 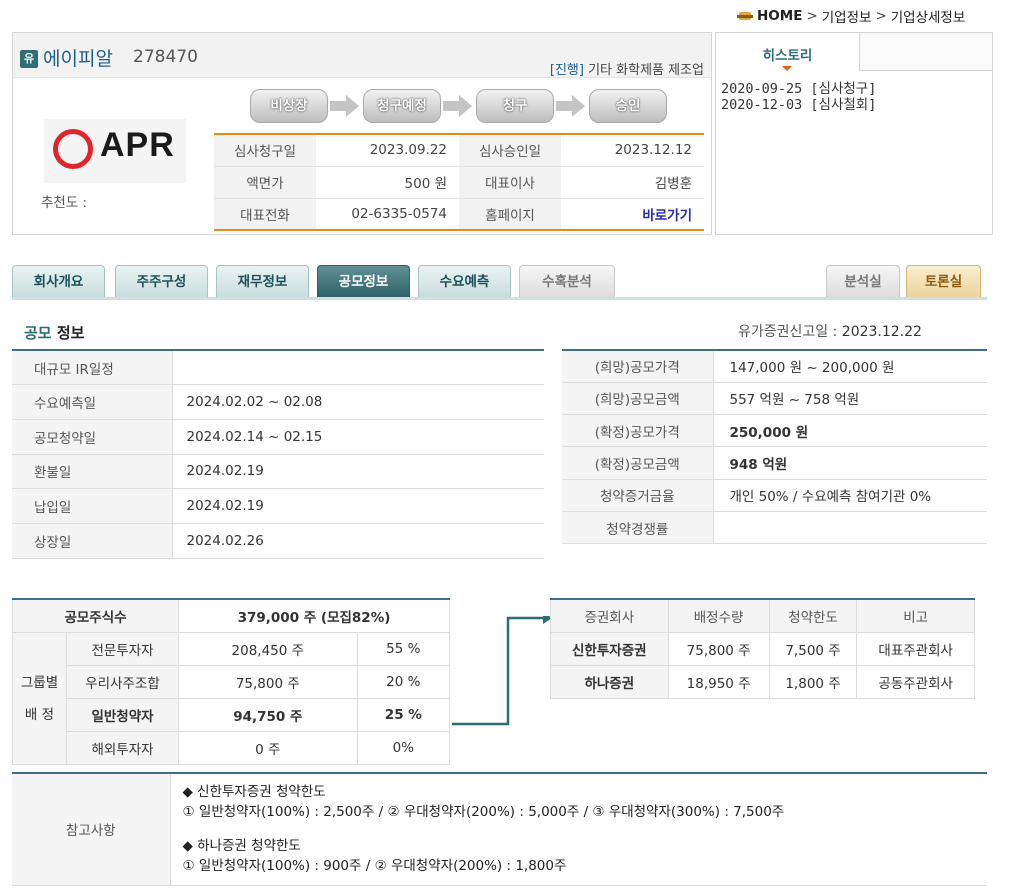 What do you see at coordinates (638, 366) in the screenshot?
I see `pricing-label: (희망)공모가격` at bounding box center [638, 366].